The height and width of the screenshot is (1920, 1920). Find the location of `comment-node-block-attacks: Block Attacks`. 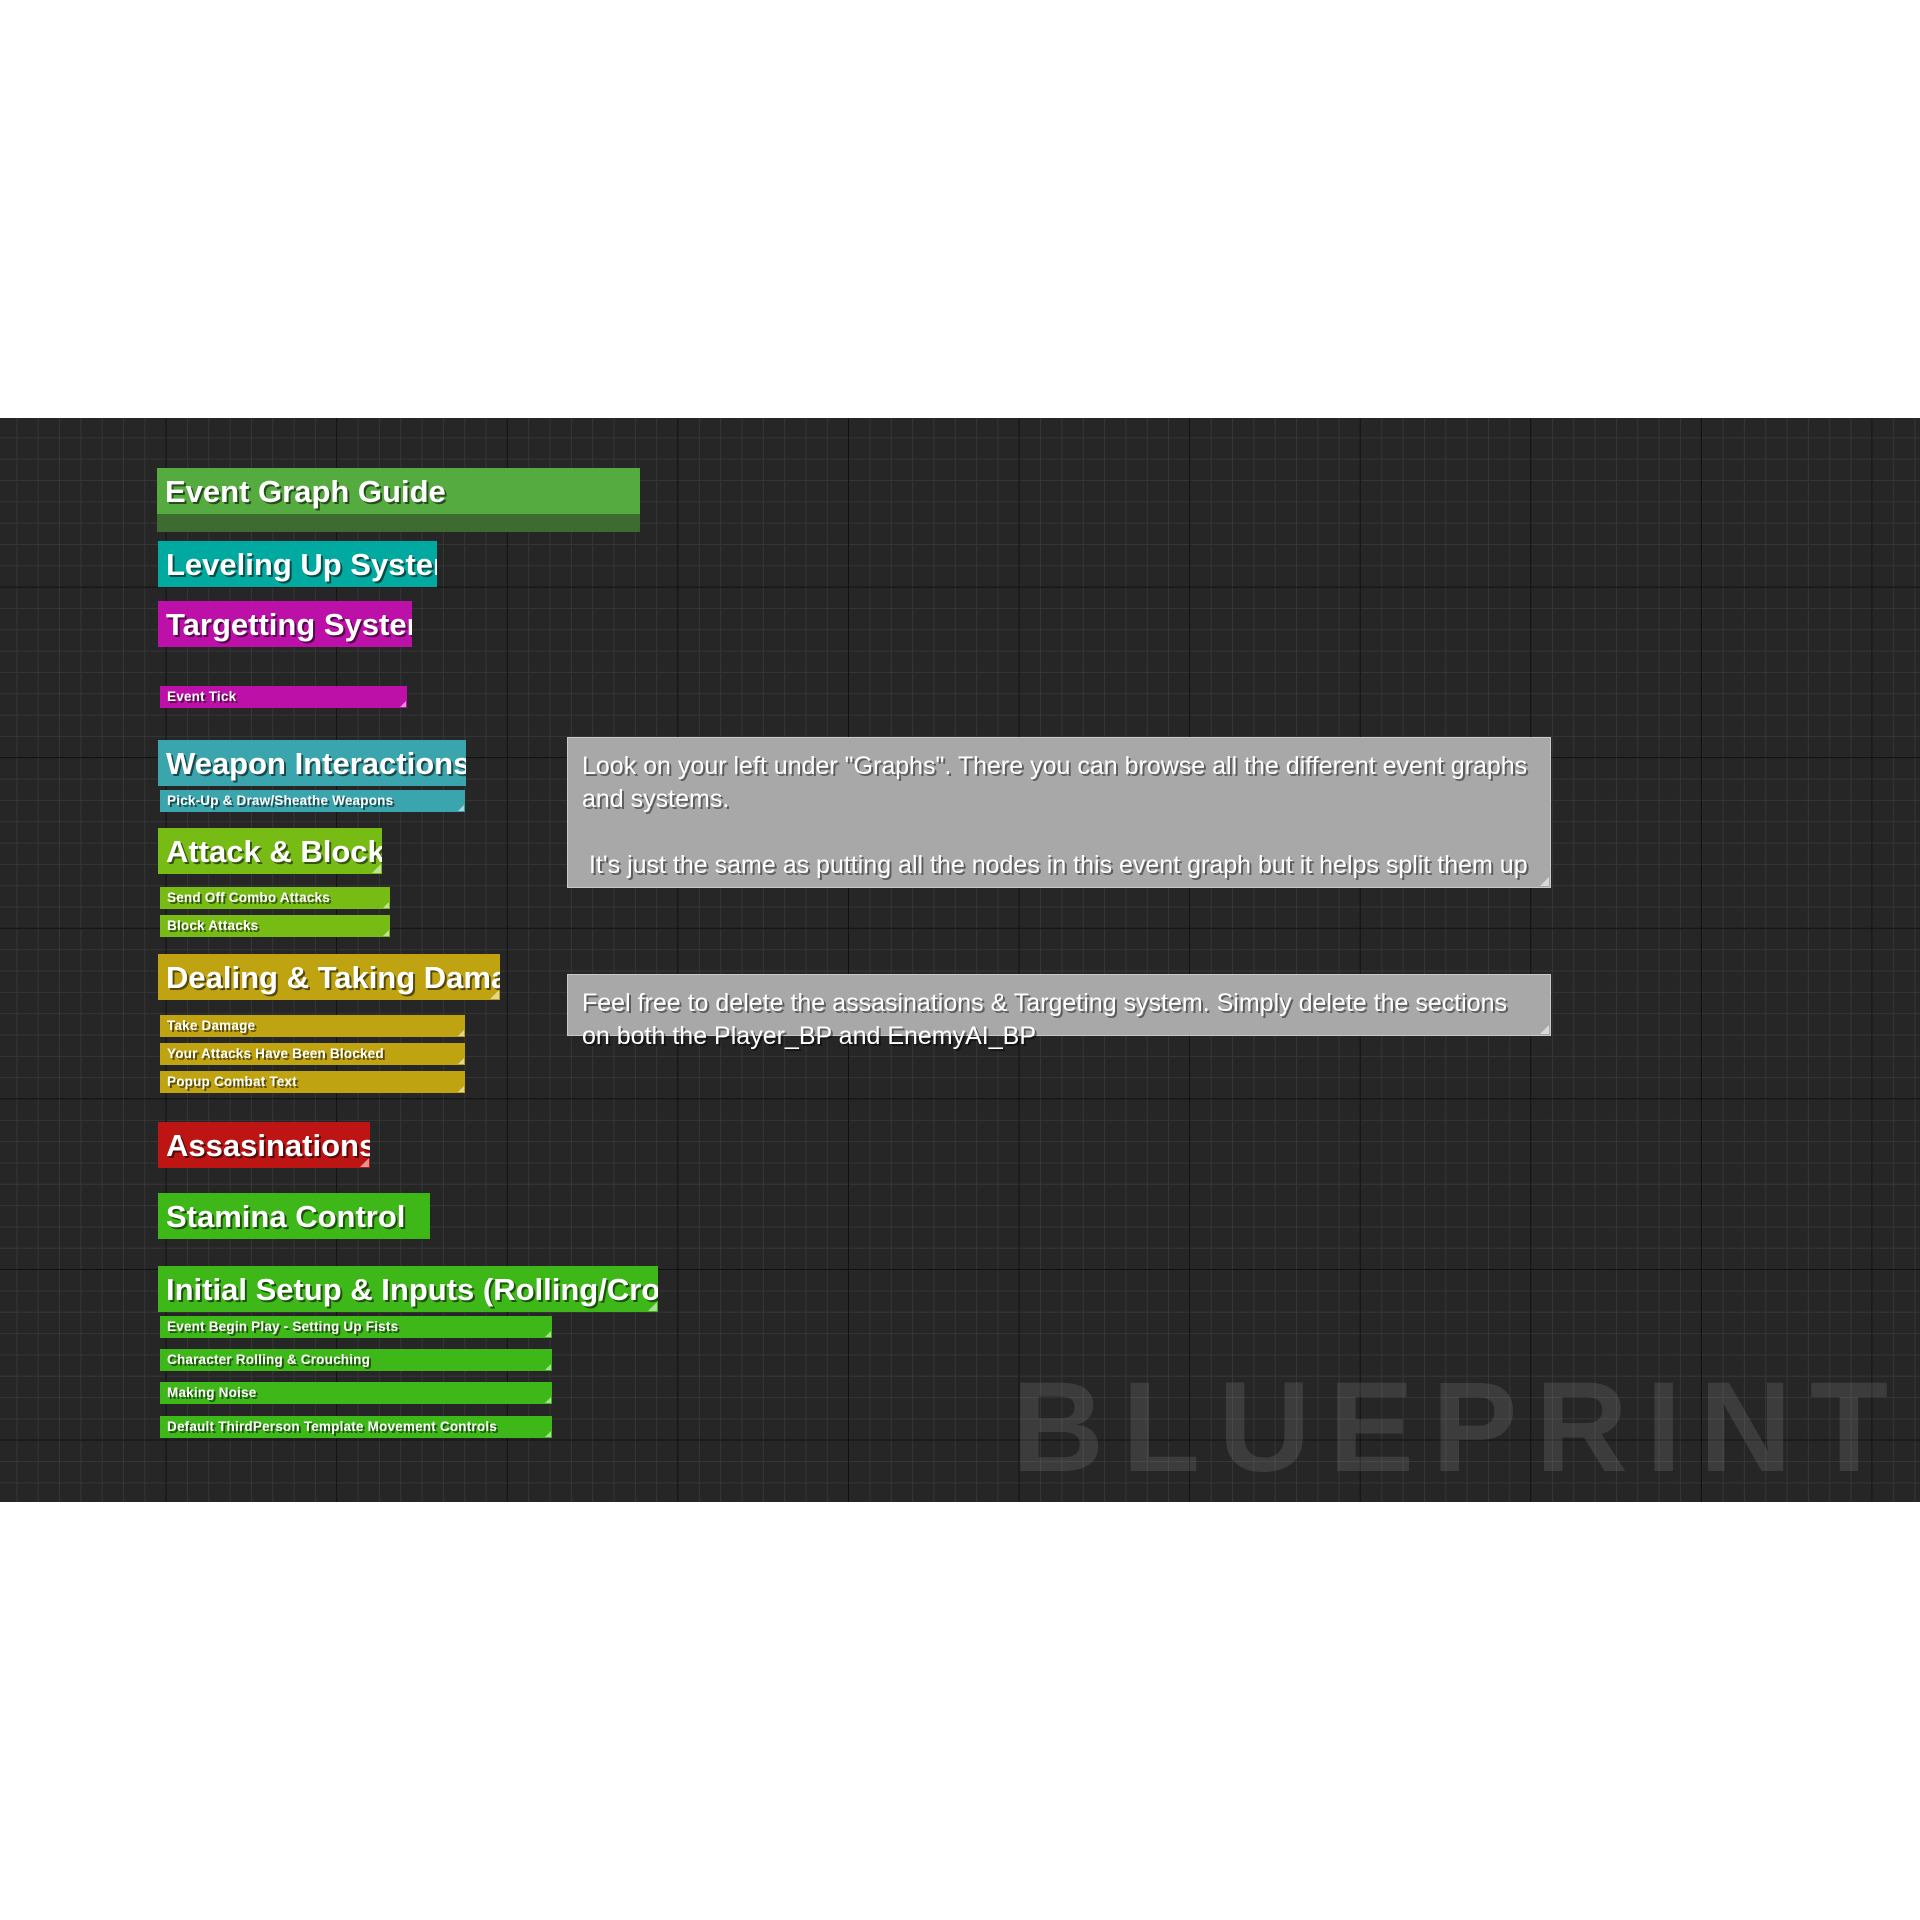

comment-node-block-attacks: Block Attacks is located at coordinates (275, 926).